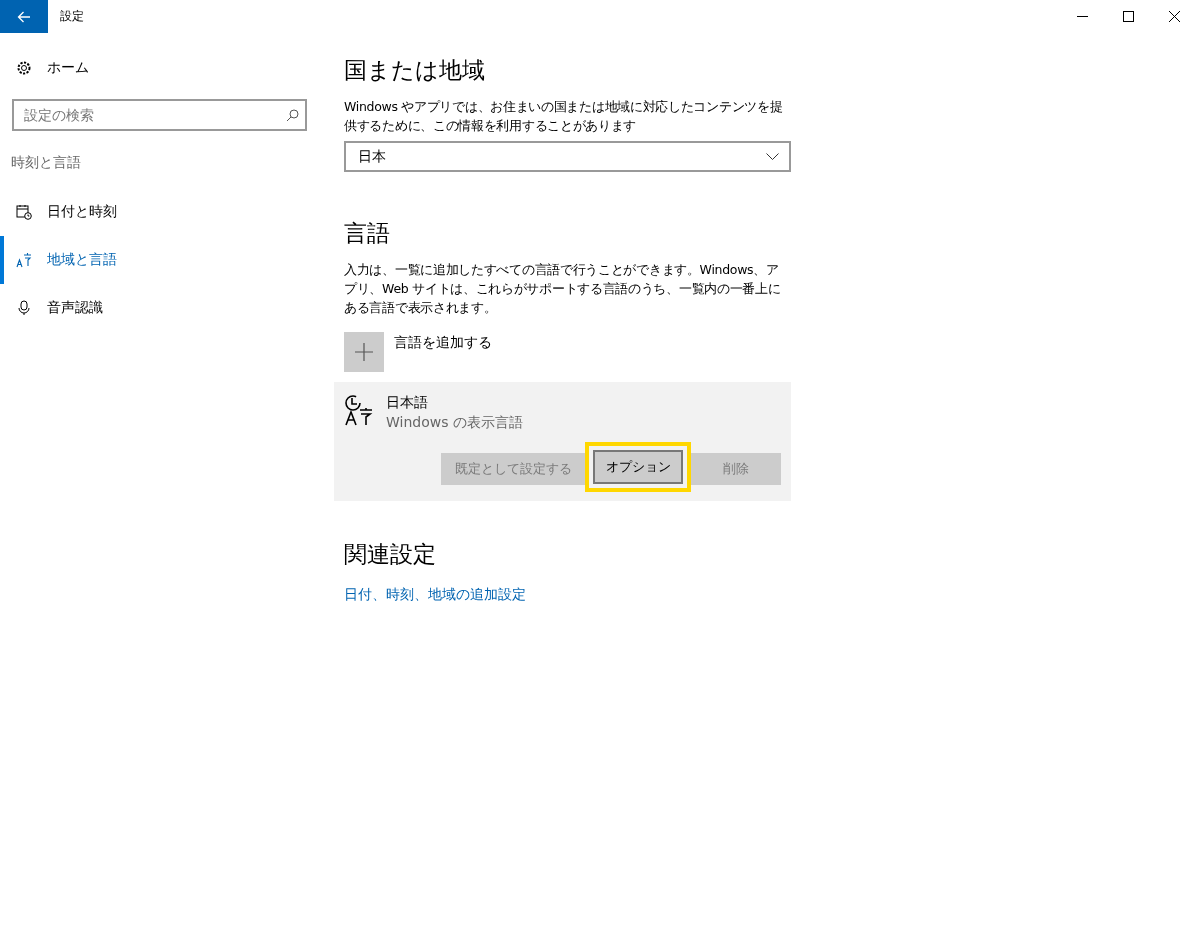 The image size is (1200, 931). Describe the element at coordinates (24, 308) in the screenshot. I see `microphone-icon` at that location.